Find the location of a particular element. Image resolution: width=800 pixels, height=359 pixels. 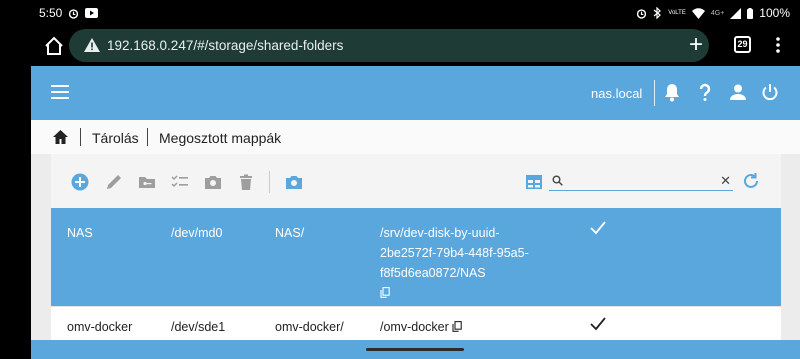

path-line: /srv/dev-disk-by-uuid- is located at coordinates (440, 233).